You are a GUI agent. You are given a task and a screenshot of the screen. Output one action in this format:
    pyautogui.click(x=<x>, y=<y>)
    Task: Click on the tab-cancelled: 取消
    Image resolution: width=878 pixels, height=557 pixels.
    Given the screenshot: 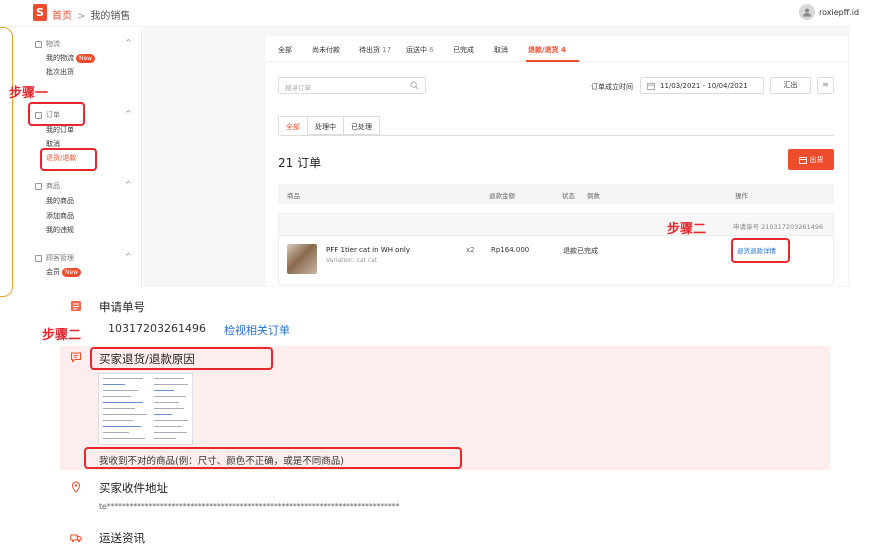 What is the action you would take?
    pyautogui.click(x=501, y=50)
    